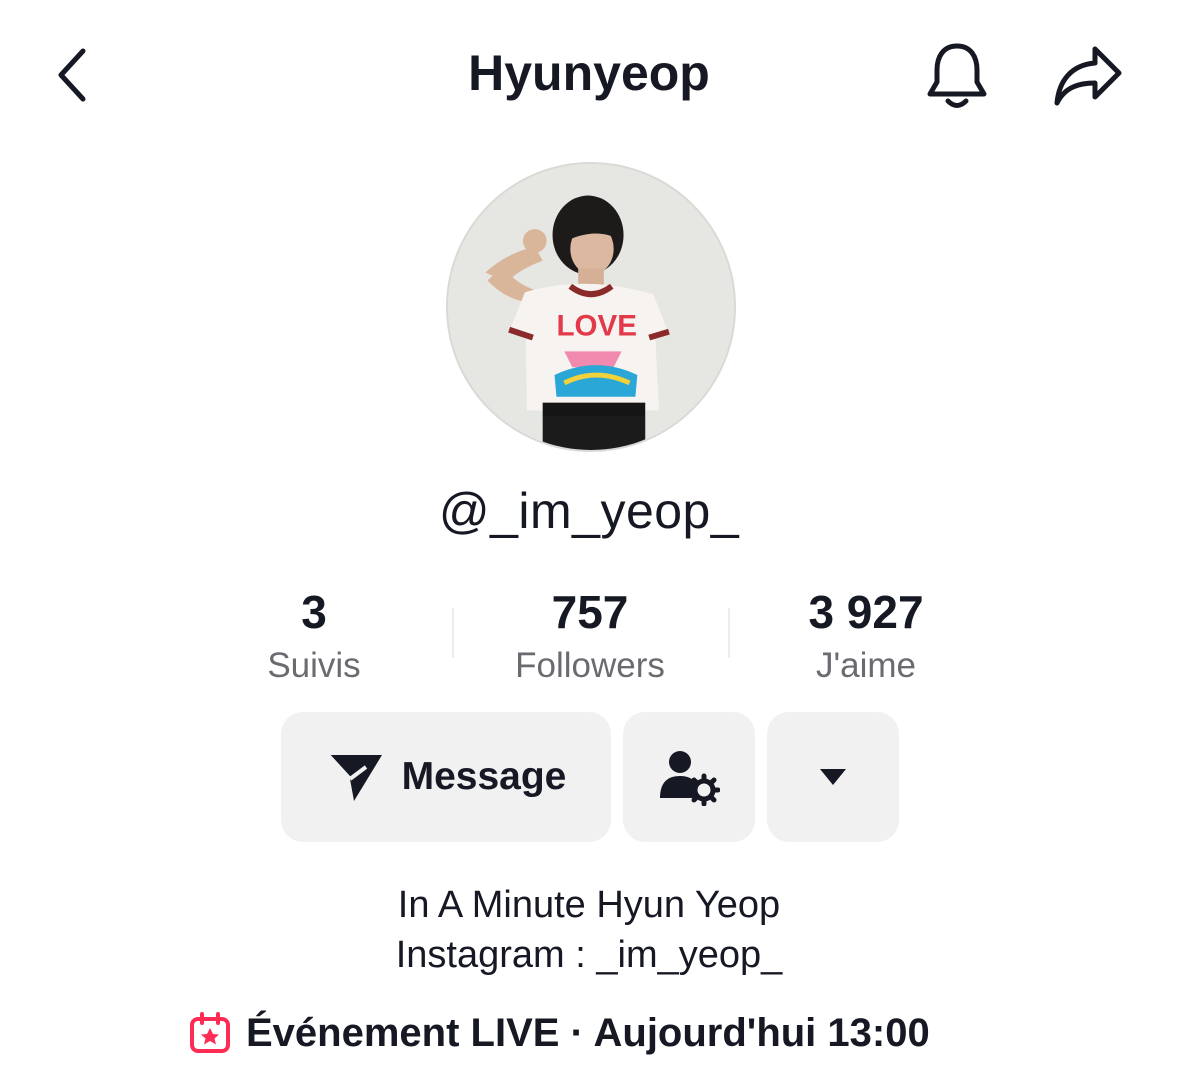 This screenshot has width=1178, height=1080. I want to click on live-event-link: Événement LIVE · Aujourd'hui 13:00, so click(559, 1033).